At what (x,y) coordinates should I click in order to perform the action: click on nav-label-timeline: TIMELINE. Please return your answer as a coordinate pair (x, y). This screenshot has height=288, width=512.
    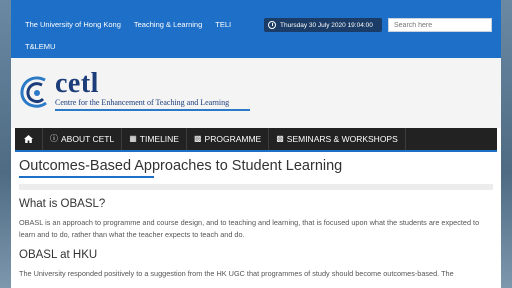
    Looking at the image, I should click on (159, 139).